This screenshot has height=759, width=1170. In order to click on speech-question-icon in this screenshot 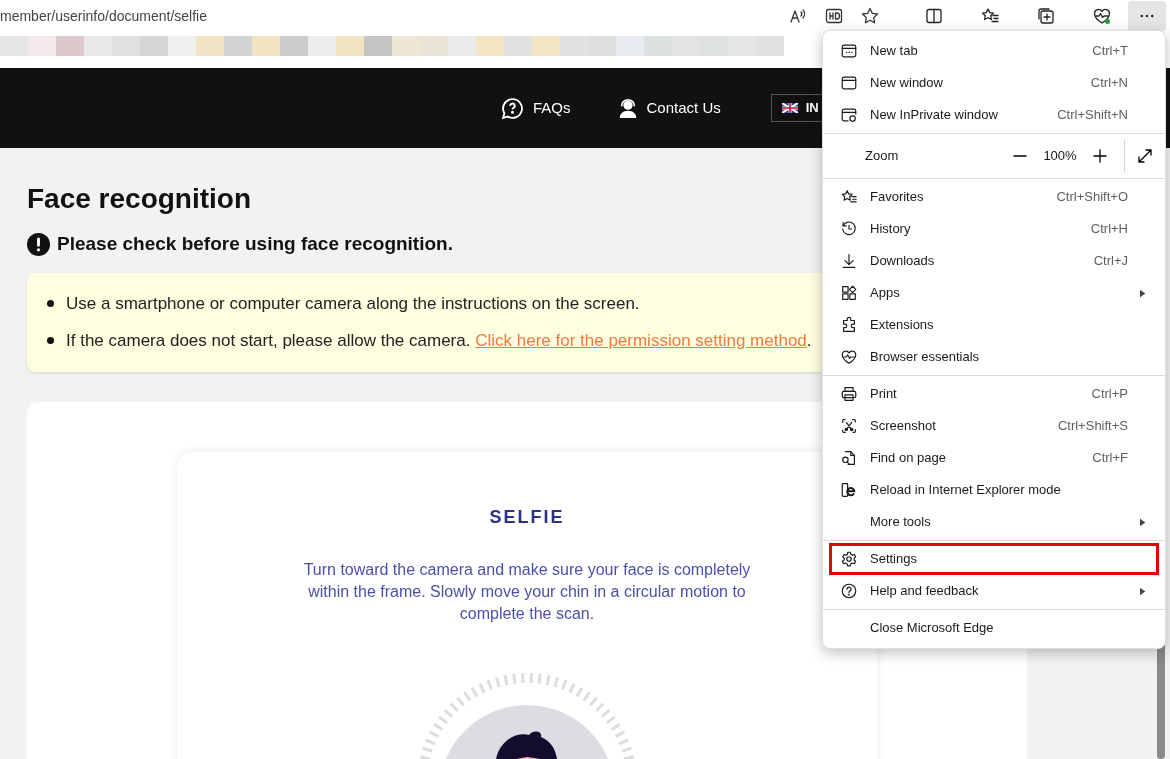, I will do `click(512, 108)`.